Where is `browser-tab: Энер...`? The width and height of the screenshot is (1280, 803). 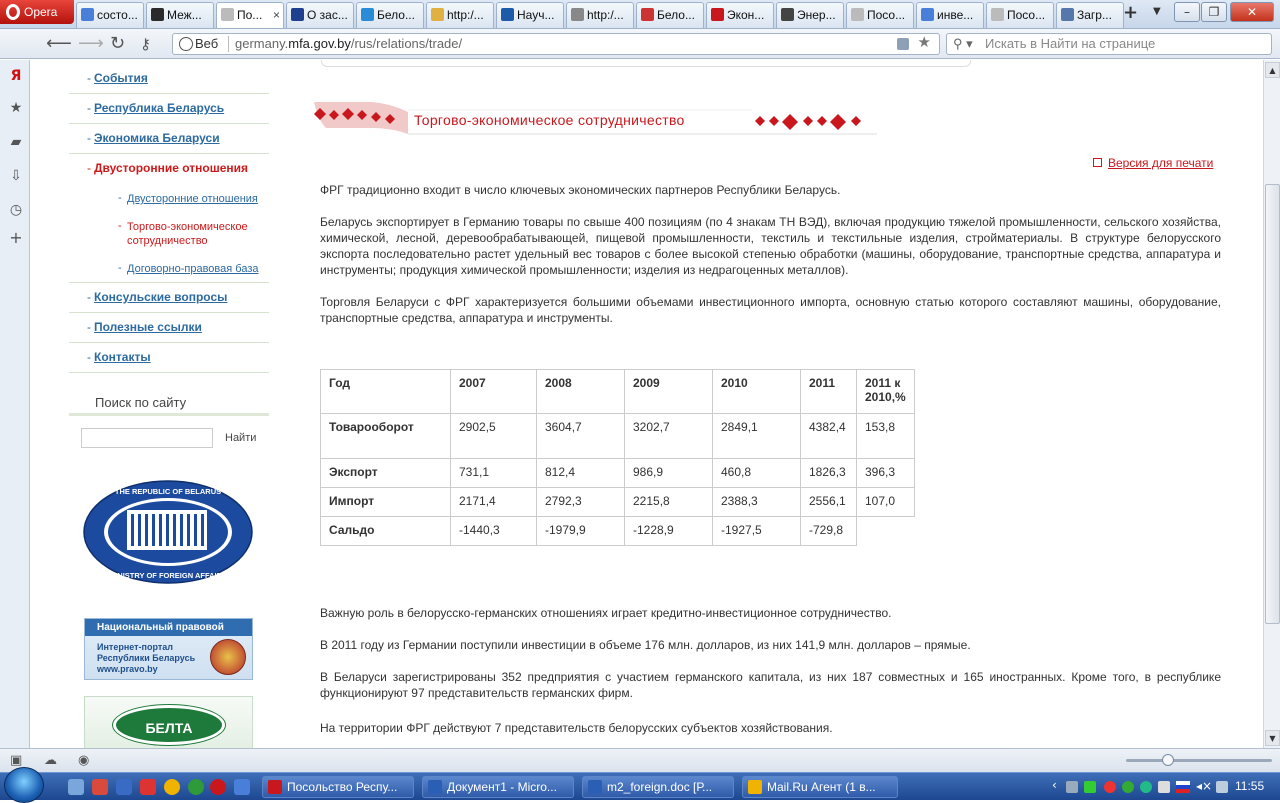
browser-tab: Энер... is located at coordinates (810, 15).